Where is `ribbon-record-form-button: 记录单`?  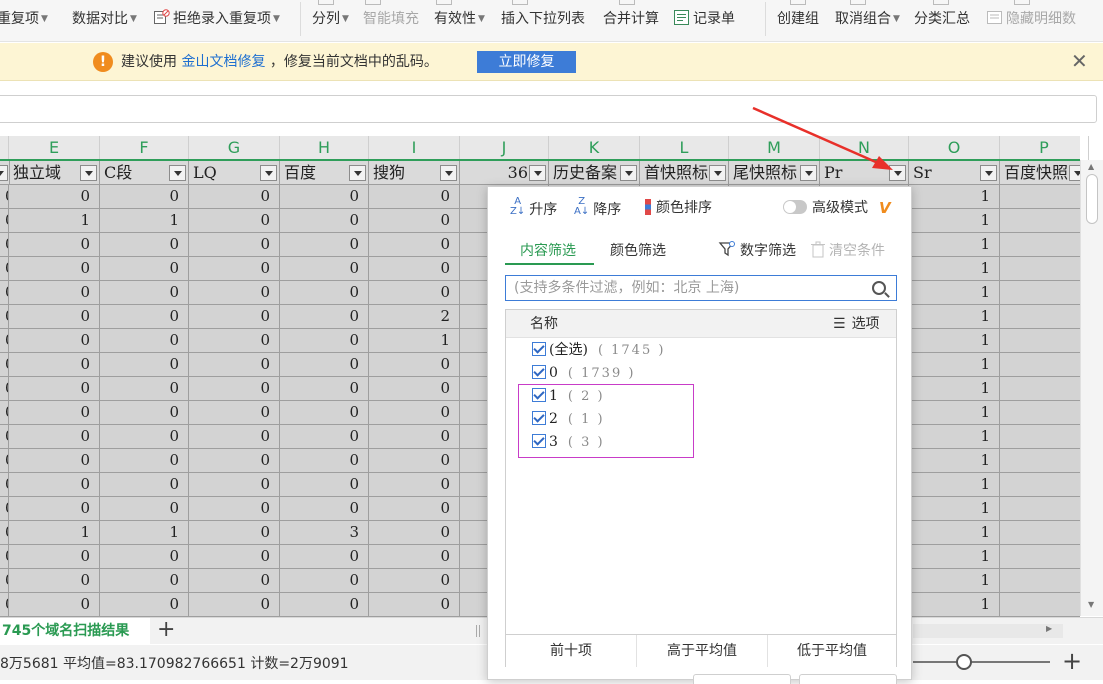 ribbon-record-form-button: 记录单 is located at coordinates (704, 19).